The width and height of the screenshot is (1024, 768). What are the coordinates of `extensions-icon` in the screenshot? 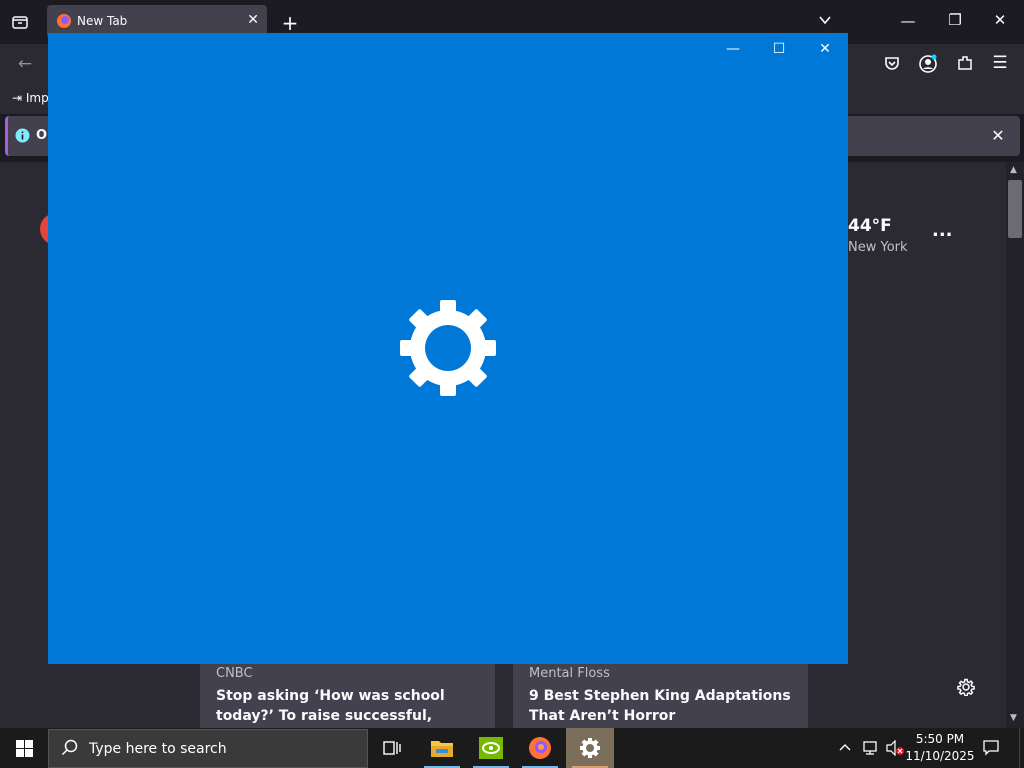 It's located at (965, 65).